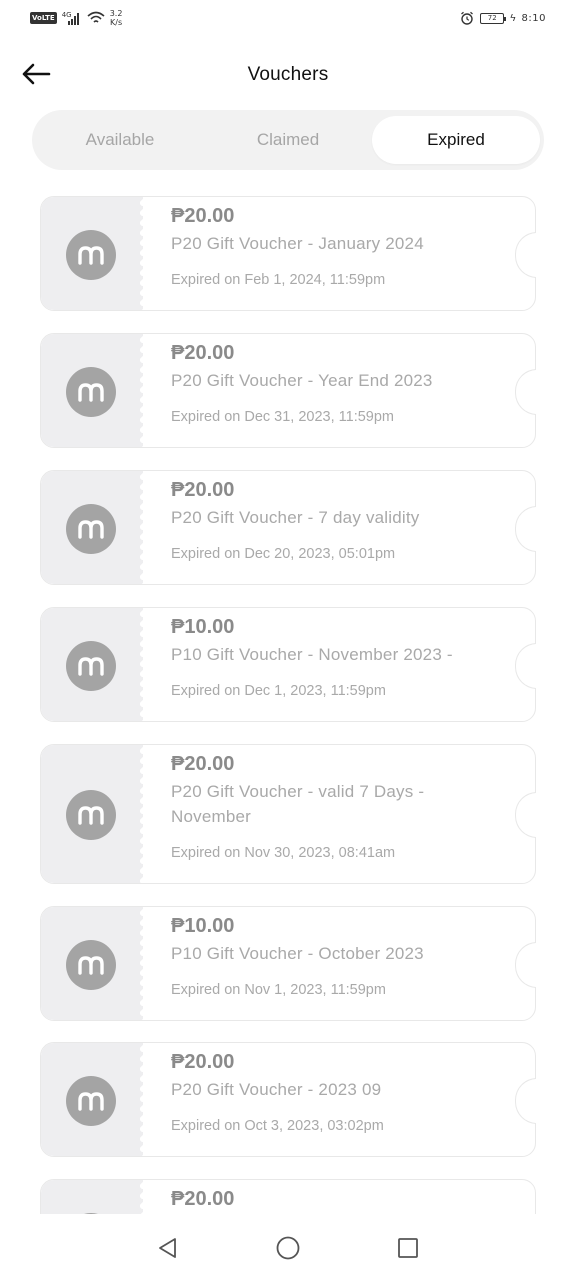 The width and height of the screenshot is (576, 1280). Describe the element at coordinates (493, 18) in the screenshot. I see `battery-icon: 72` at that location.